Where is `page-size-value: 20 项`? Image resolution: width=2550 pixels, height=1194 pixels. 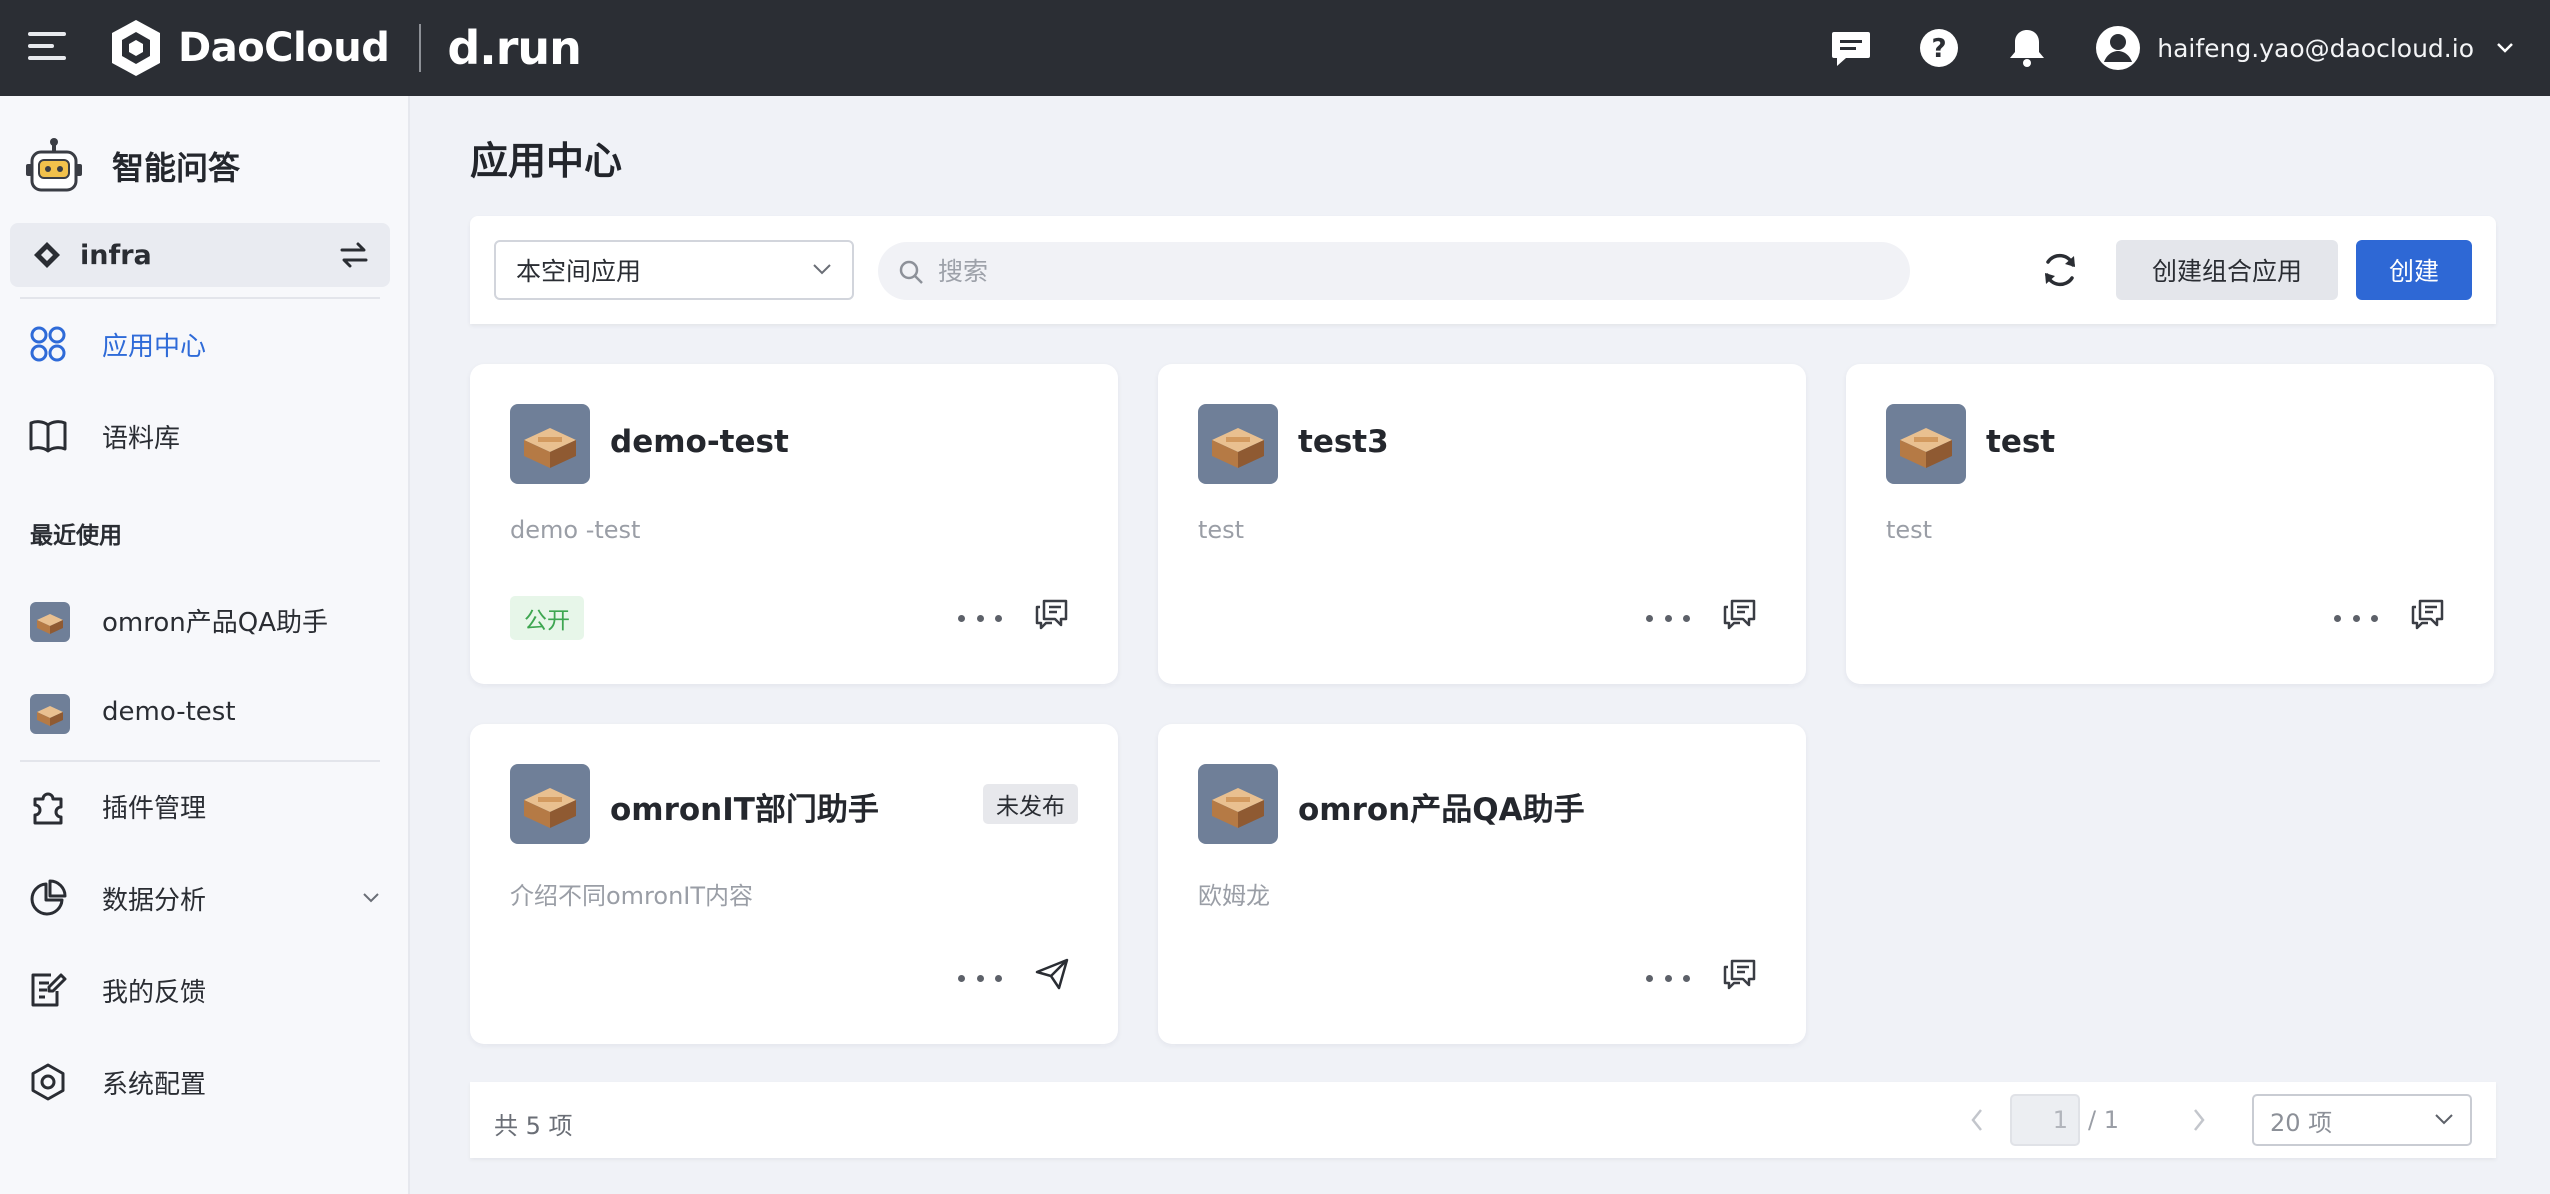
page-size-value: 20 项 is located at coordinates (2301, 1122).